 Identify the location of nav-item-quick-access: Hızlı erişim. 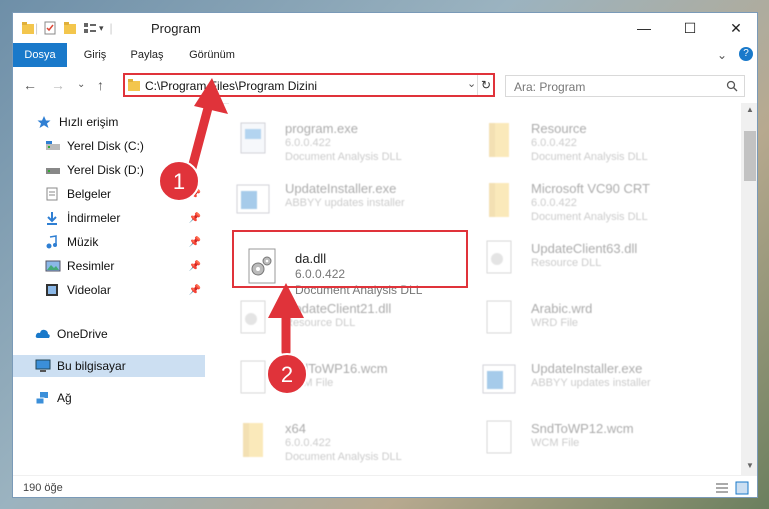
(109, 122).